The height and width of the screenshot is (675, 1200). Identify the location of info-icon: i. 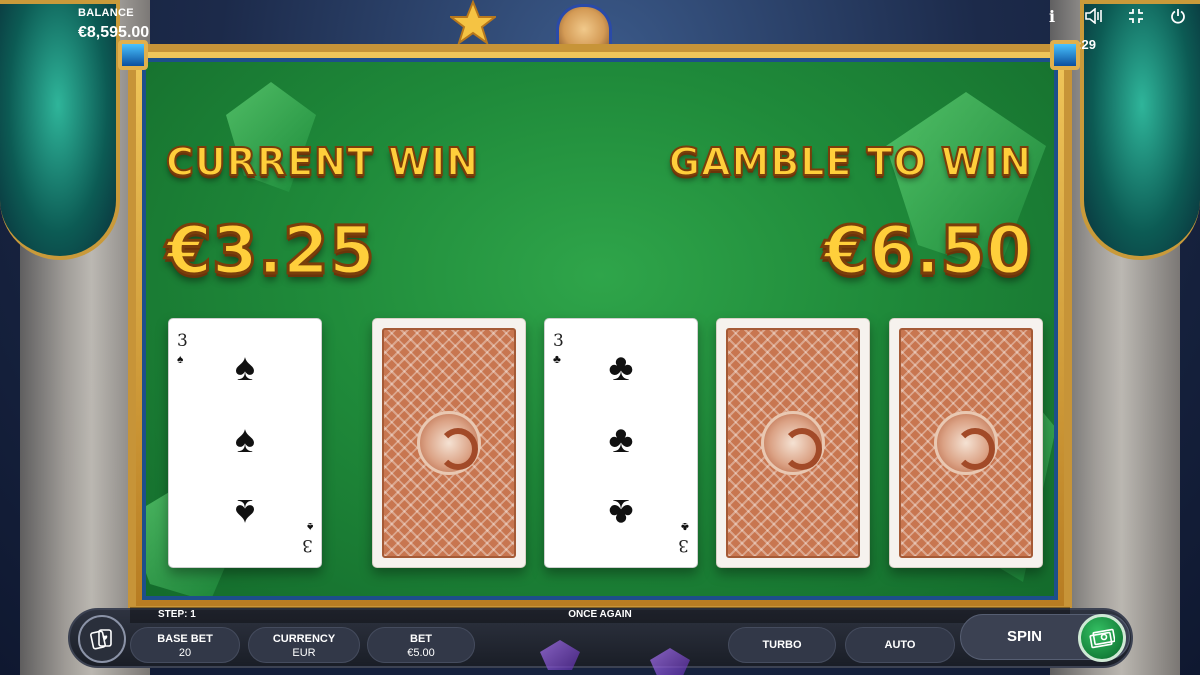
(1052, 16).